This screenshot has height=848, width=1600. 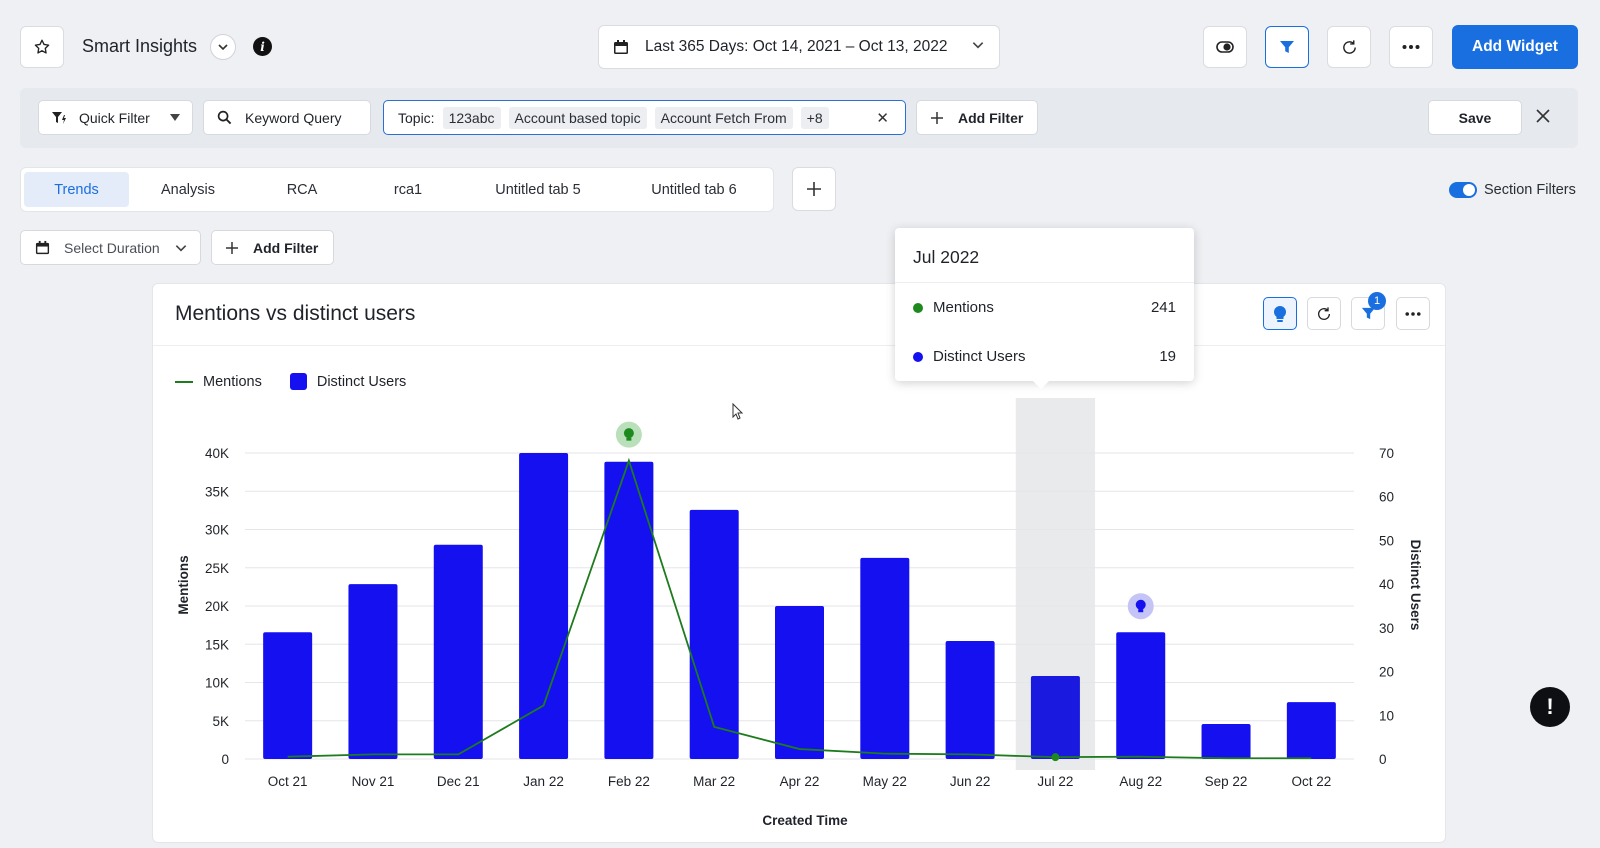 What do you see at coordinates (629, 781) in the screenshot?
I see `x-tick-label: Feb 22` at bounding box center [629, 781].